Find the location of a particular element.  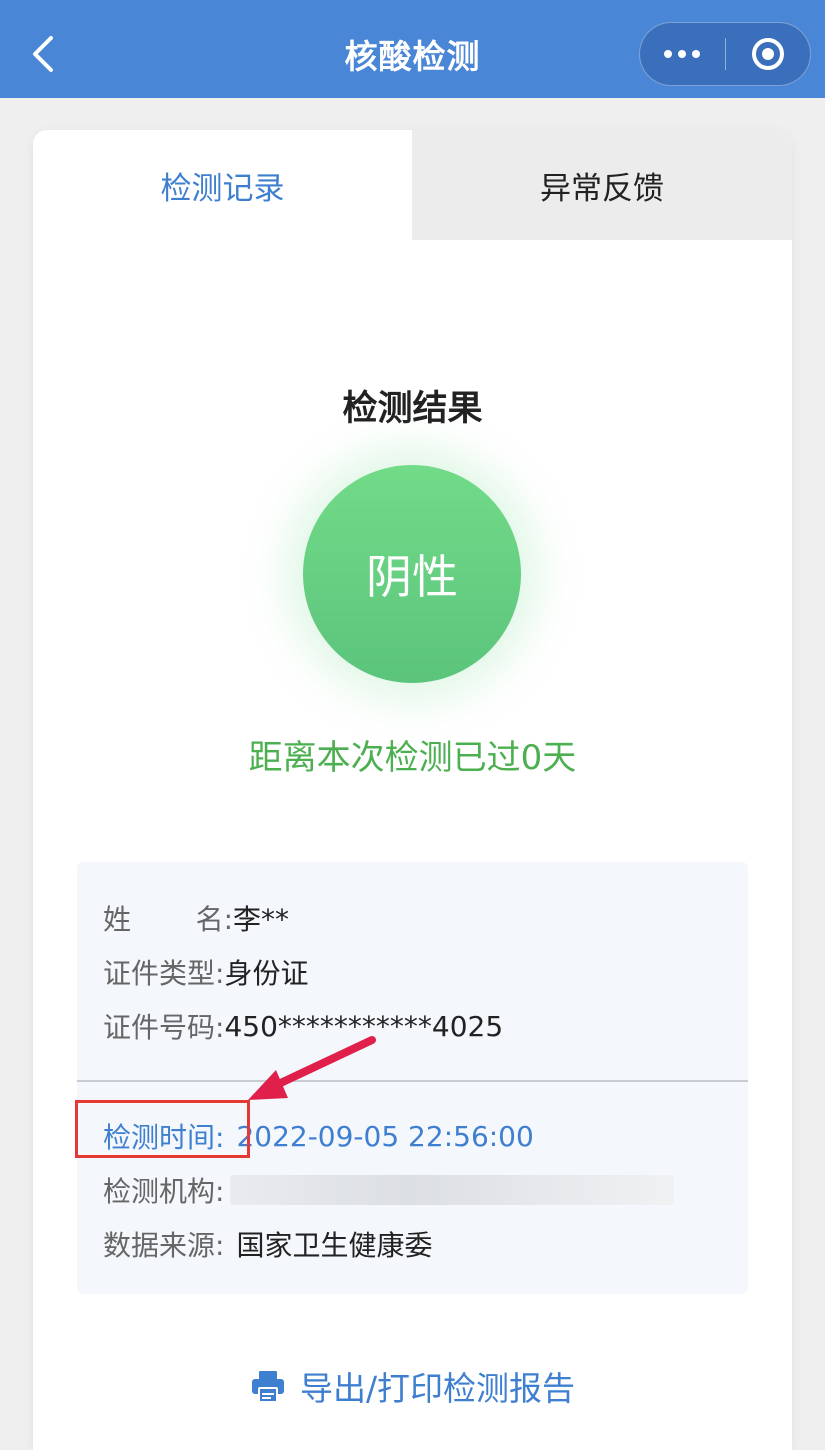

nav-bar: 核酸检测 is located at coordinates (412, 49).